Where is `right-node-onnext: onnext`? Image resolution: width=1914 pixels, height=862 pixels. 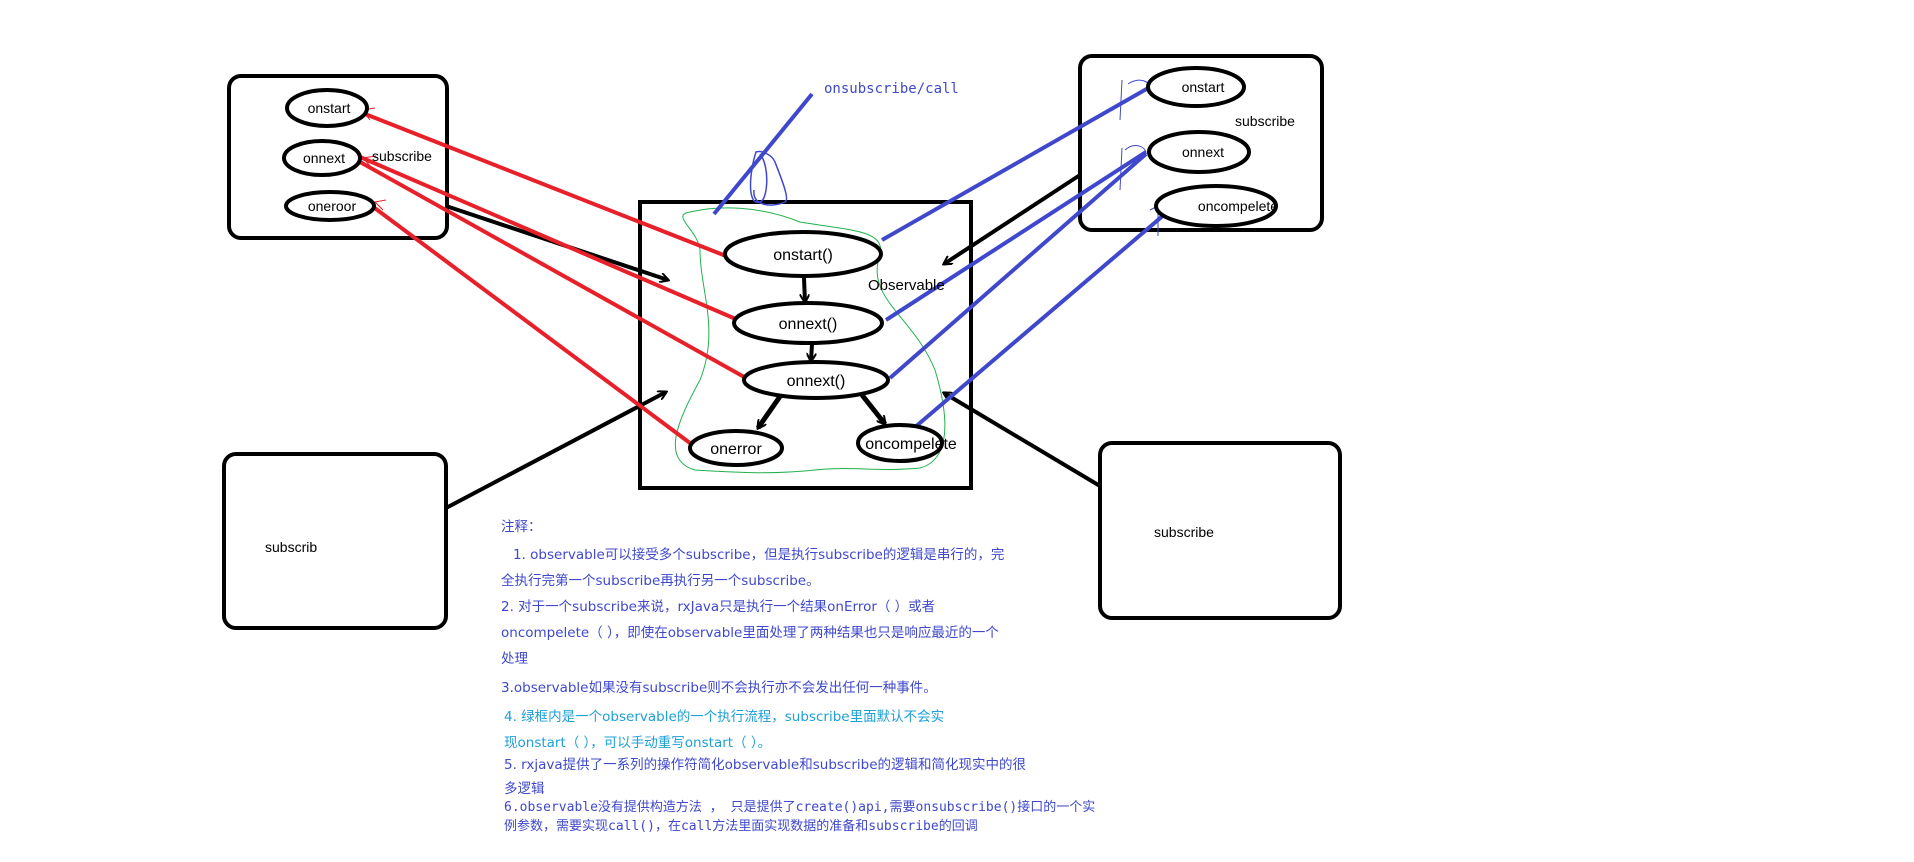 right-node-onnext: onnext is located at coordinates (1199, 152).